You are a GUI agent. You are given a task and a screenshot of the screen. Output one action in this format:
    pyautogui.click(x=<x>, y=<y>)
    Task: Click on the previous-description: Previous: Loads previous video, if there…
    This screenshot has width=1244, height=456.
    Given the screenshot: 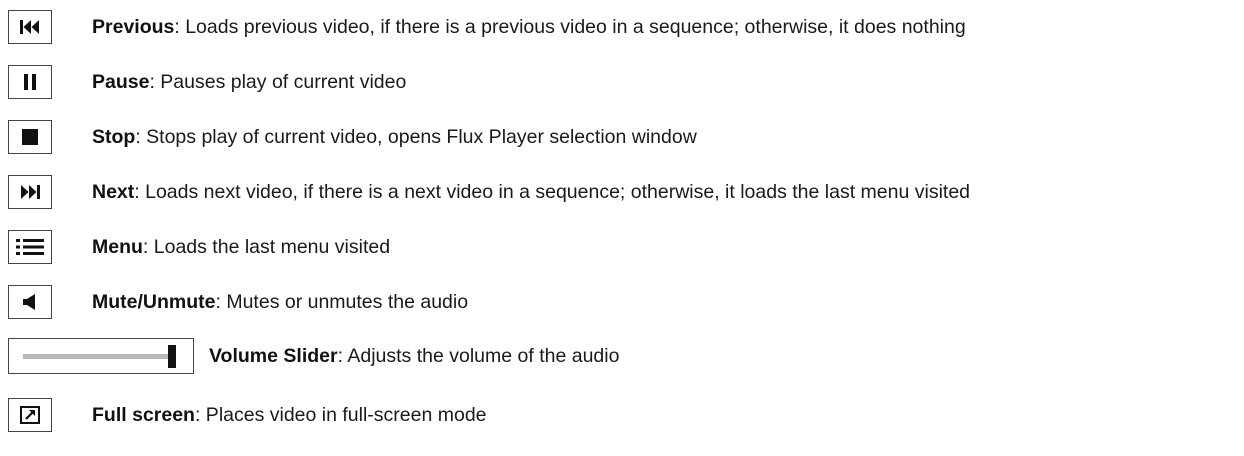 What is the action you would take?
    pyautogui.click(x=529, y=27)
    